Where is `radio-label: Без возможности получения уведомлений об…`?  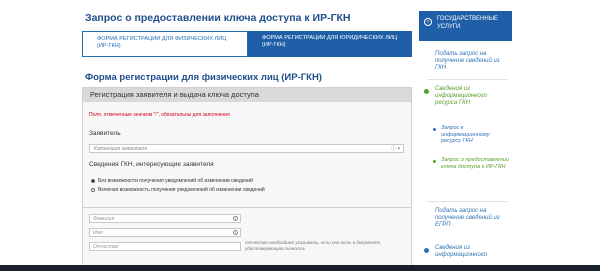
radio-label: Без возможности получения уведомлений об… is located at coordinates (175, 181).